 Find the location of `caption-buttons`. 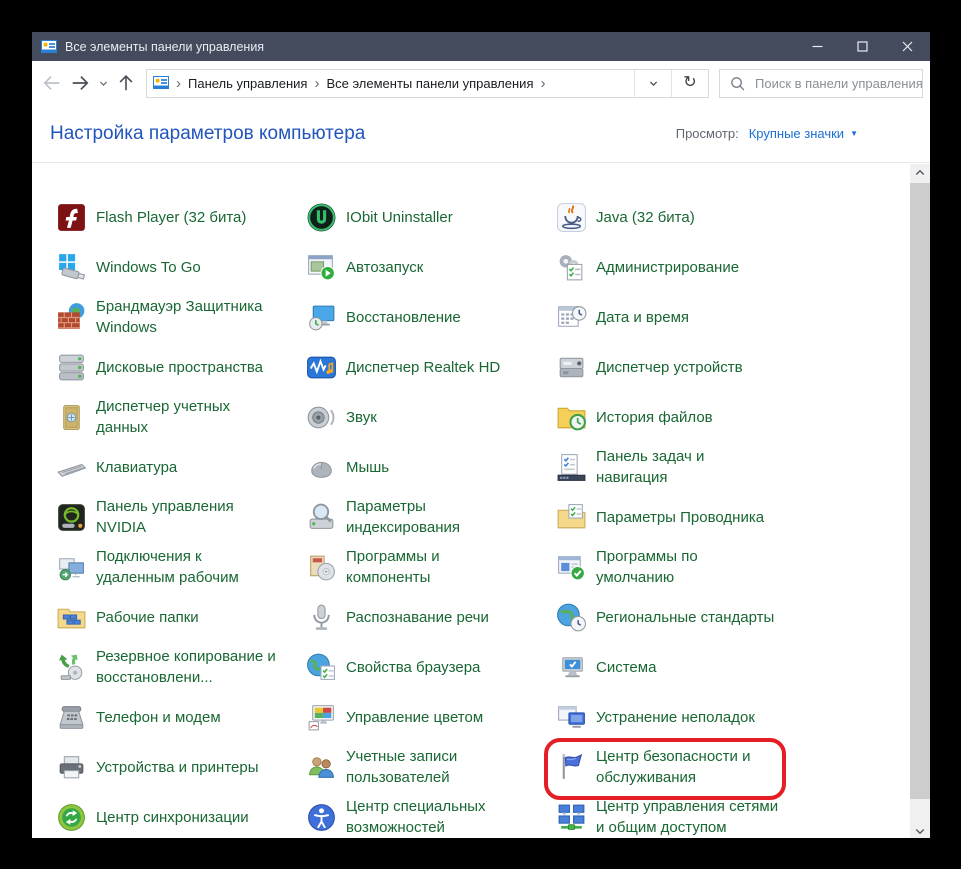

caption-buttons is located at coordinates (862, 46).